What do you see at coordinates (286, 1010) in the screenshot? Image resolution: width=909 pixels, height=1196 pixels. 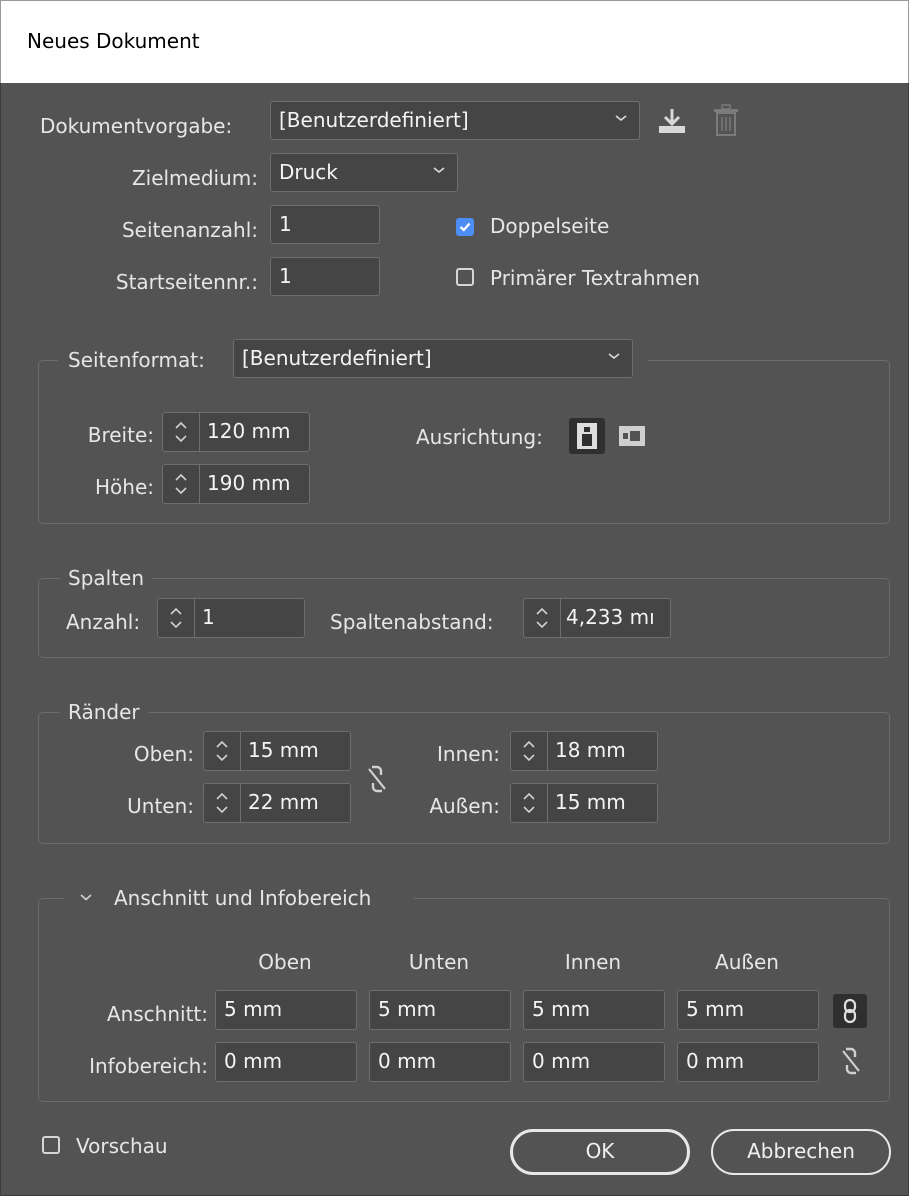 I see `bleed-top-input: 5 mm` at bounding box center [286, 1010].